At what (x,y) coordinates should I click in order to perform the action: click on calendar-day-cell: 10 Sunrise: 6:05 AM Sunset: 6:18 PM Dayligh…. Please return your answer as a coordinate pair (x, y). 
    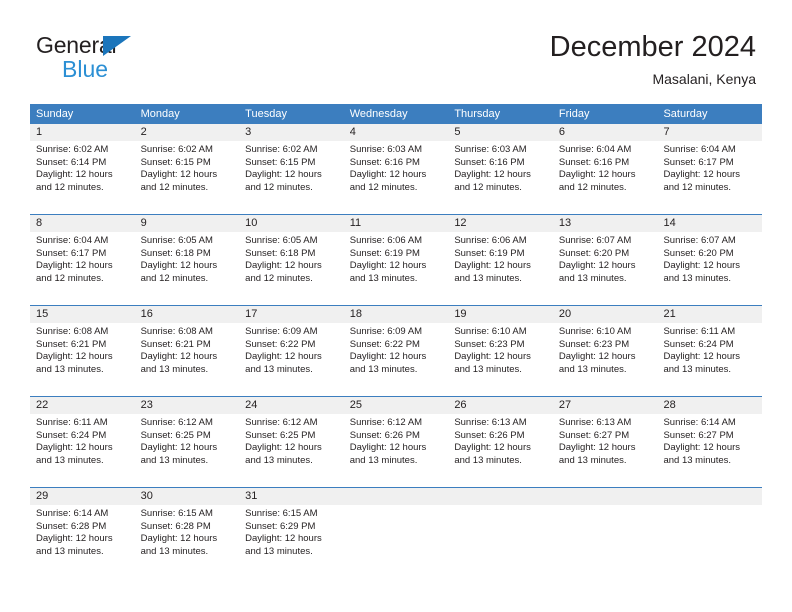
    Looking at the image, I should click on (291, 260).